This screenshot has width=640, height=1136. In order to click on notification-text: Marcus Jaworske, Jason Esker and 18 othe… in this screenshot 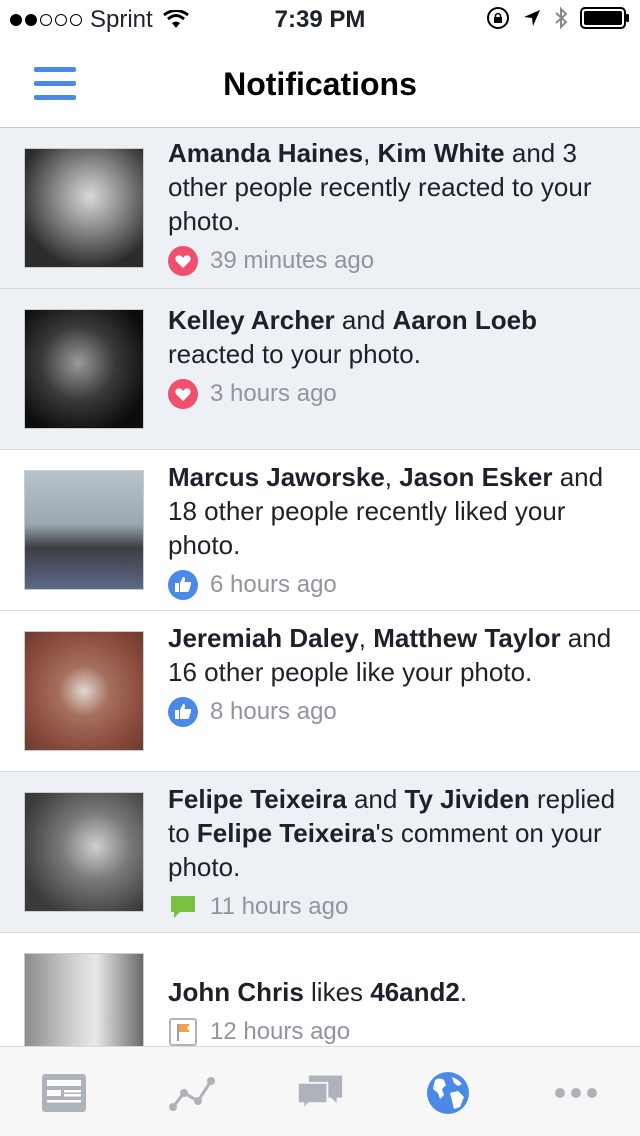, I will do `click(386, 511)`.